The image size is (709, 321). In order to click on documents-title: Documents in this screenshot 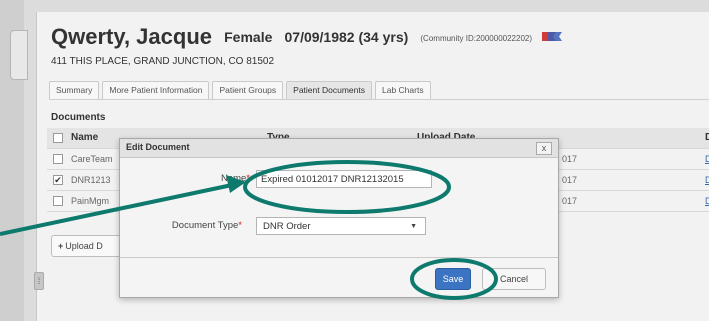, I will do `click(78, 117)`.